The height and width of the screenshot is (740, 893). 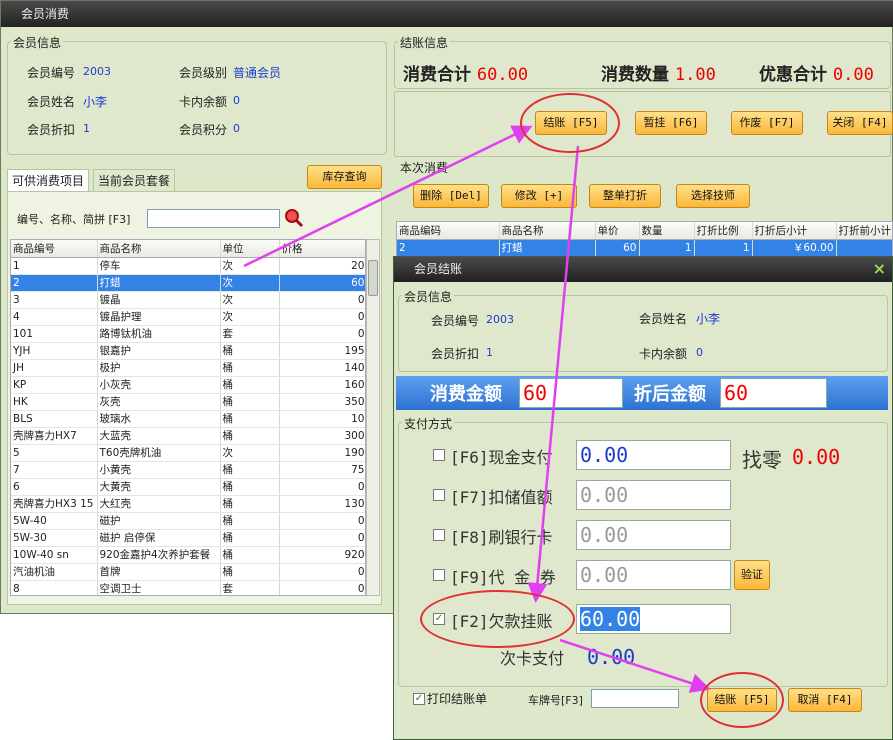 What do you see at coordinates (643, 269) in the screenshot?
I see `dialog-title: 会员结账` at bounding box center [643, 269].